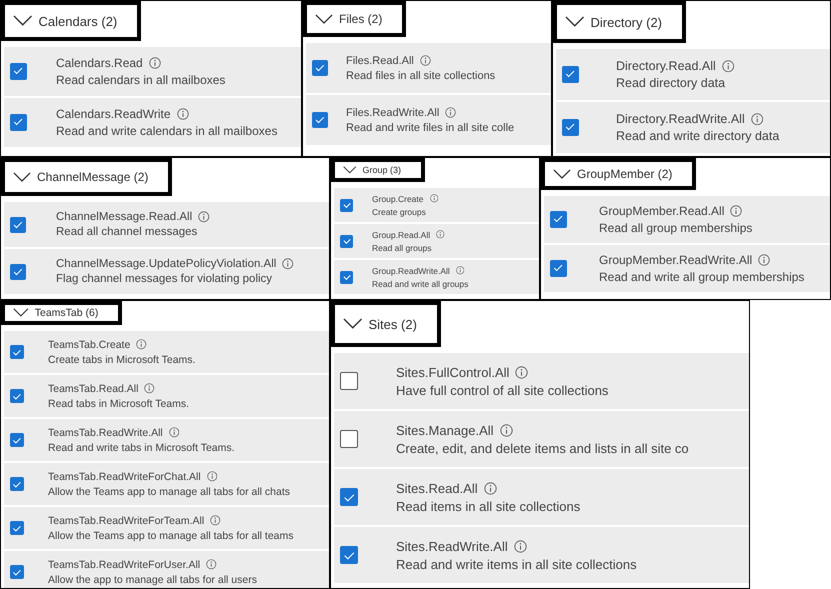  Describe the element at coordinates (698, 136) in the screenshot. I see `permission-description: Read and write directory data` at that location.